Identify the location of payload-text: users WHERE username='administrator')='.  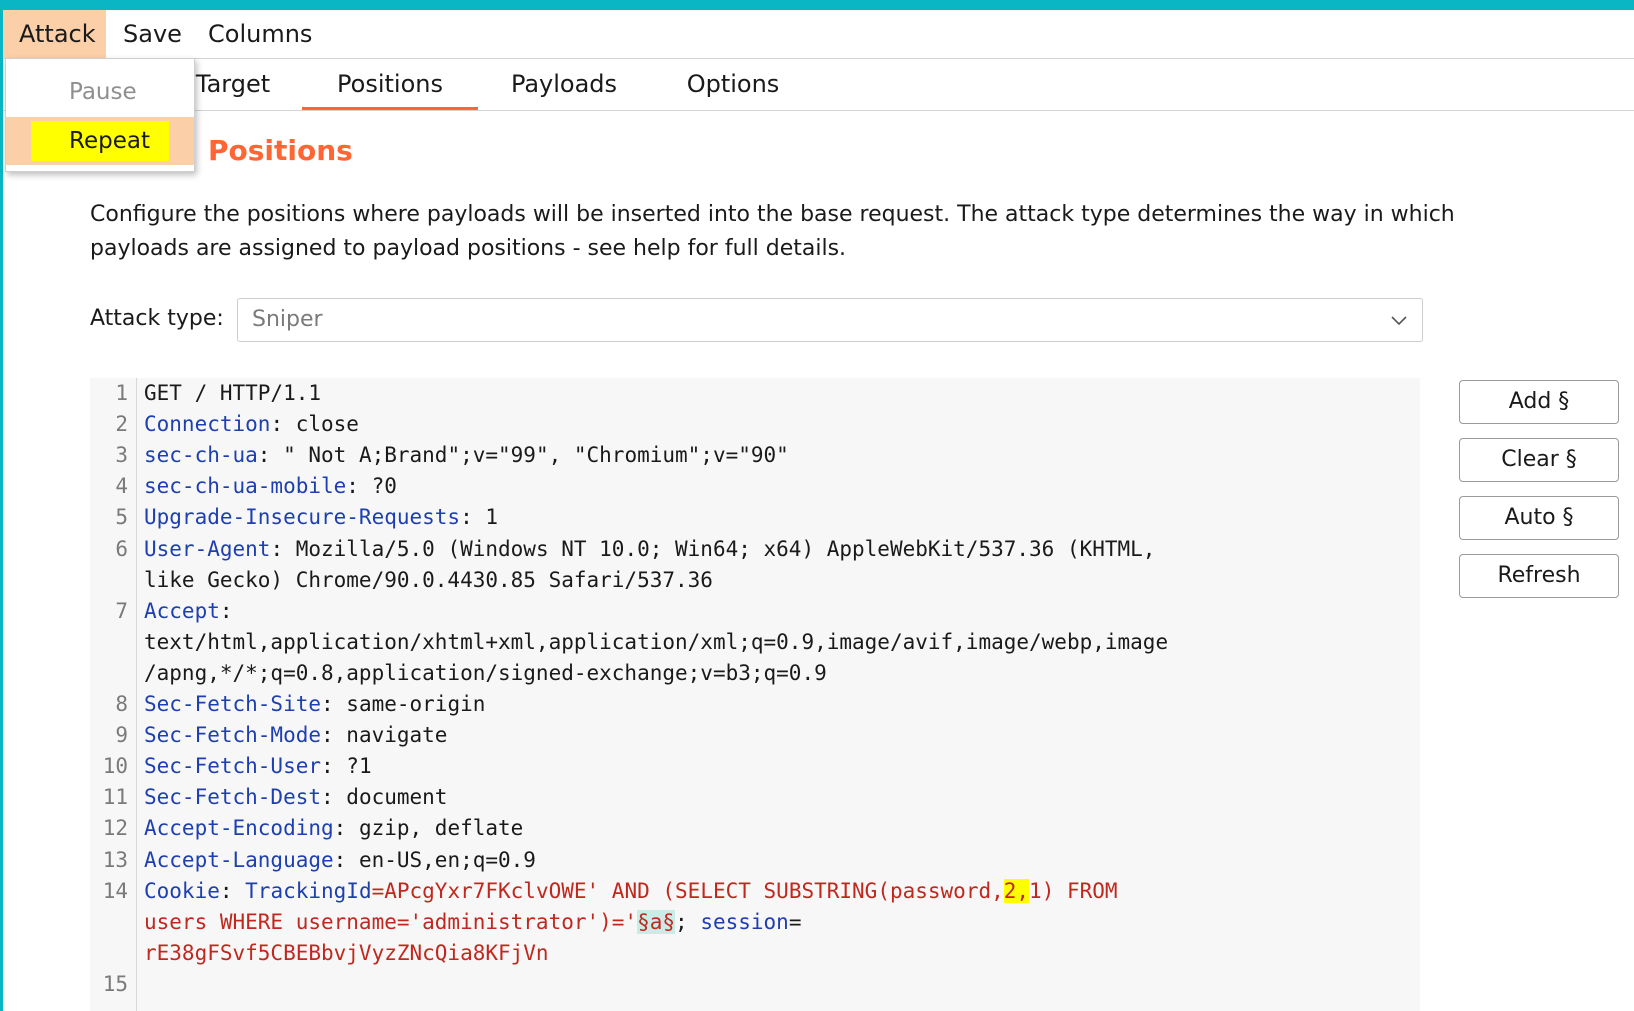
(391, 921).